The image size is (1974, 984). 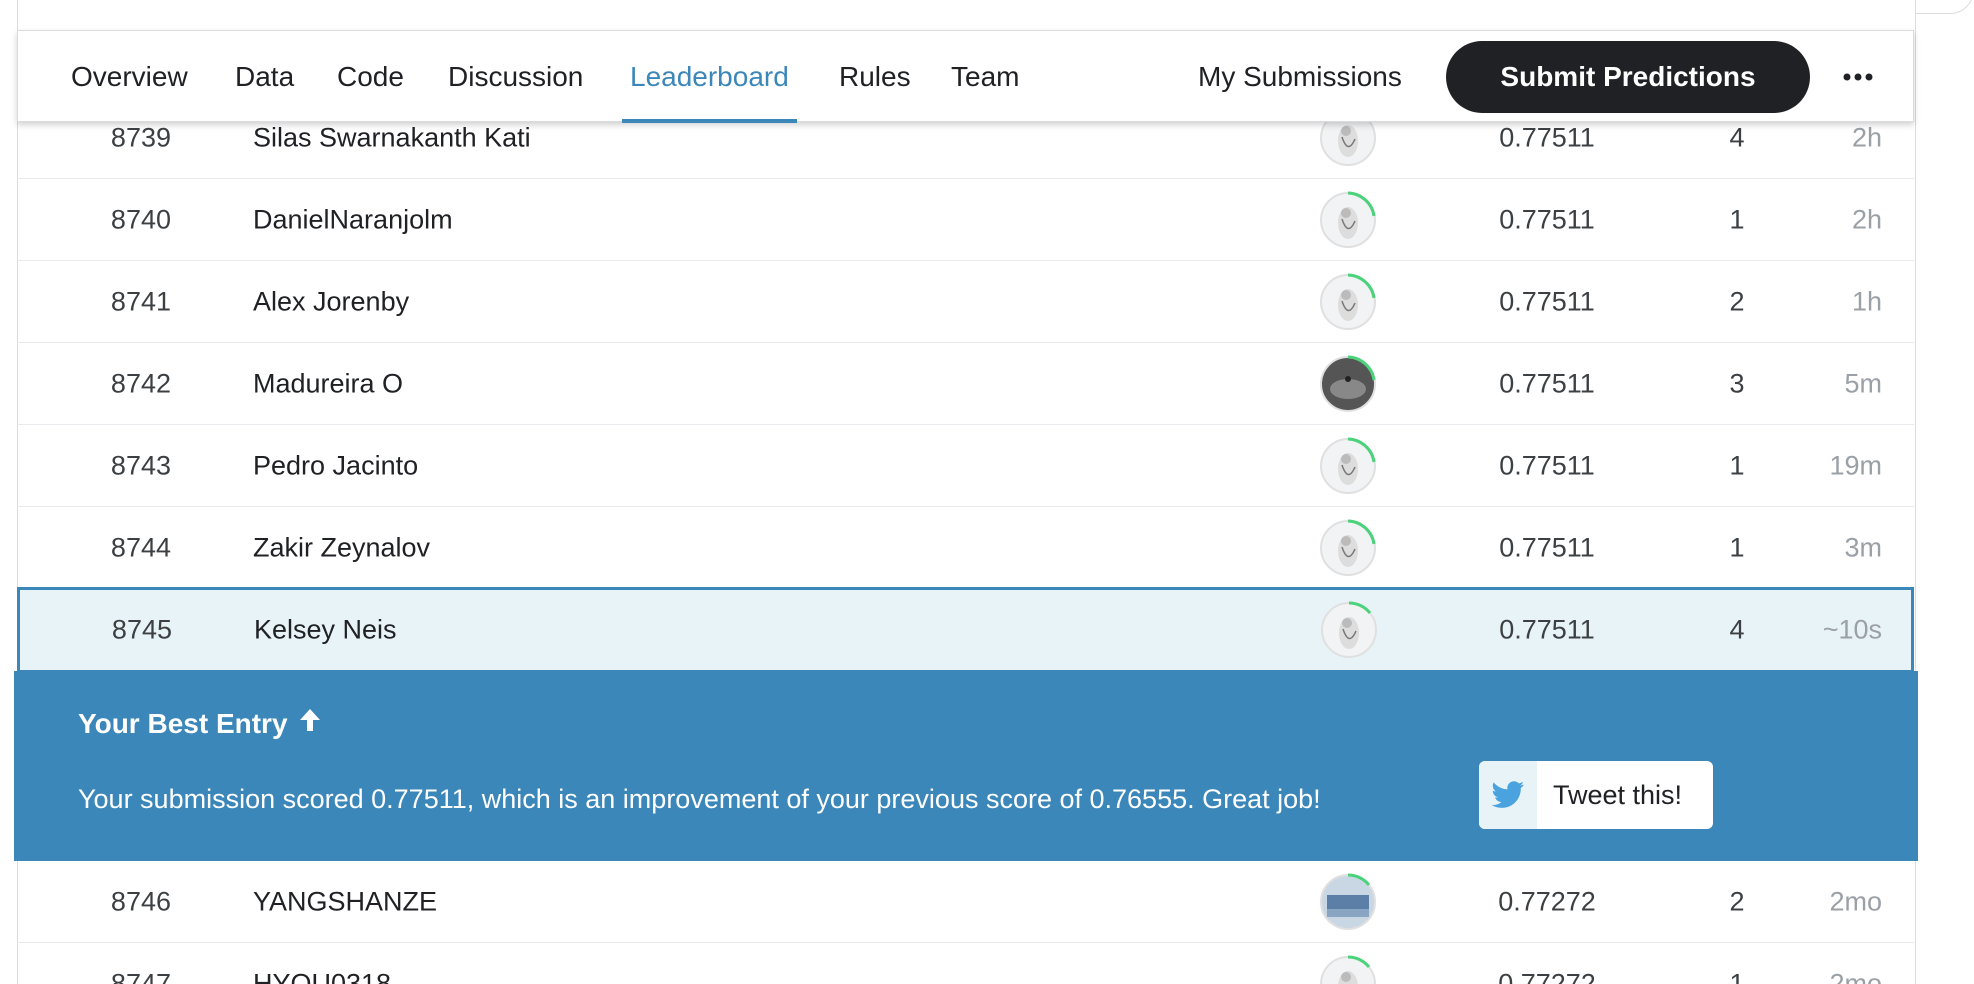 What do you see at coordinates (140, 547) in the screenshot?
I see `rank-cell: 8744` at bounding box center [140, 547].